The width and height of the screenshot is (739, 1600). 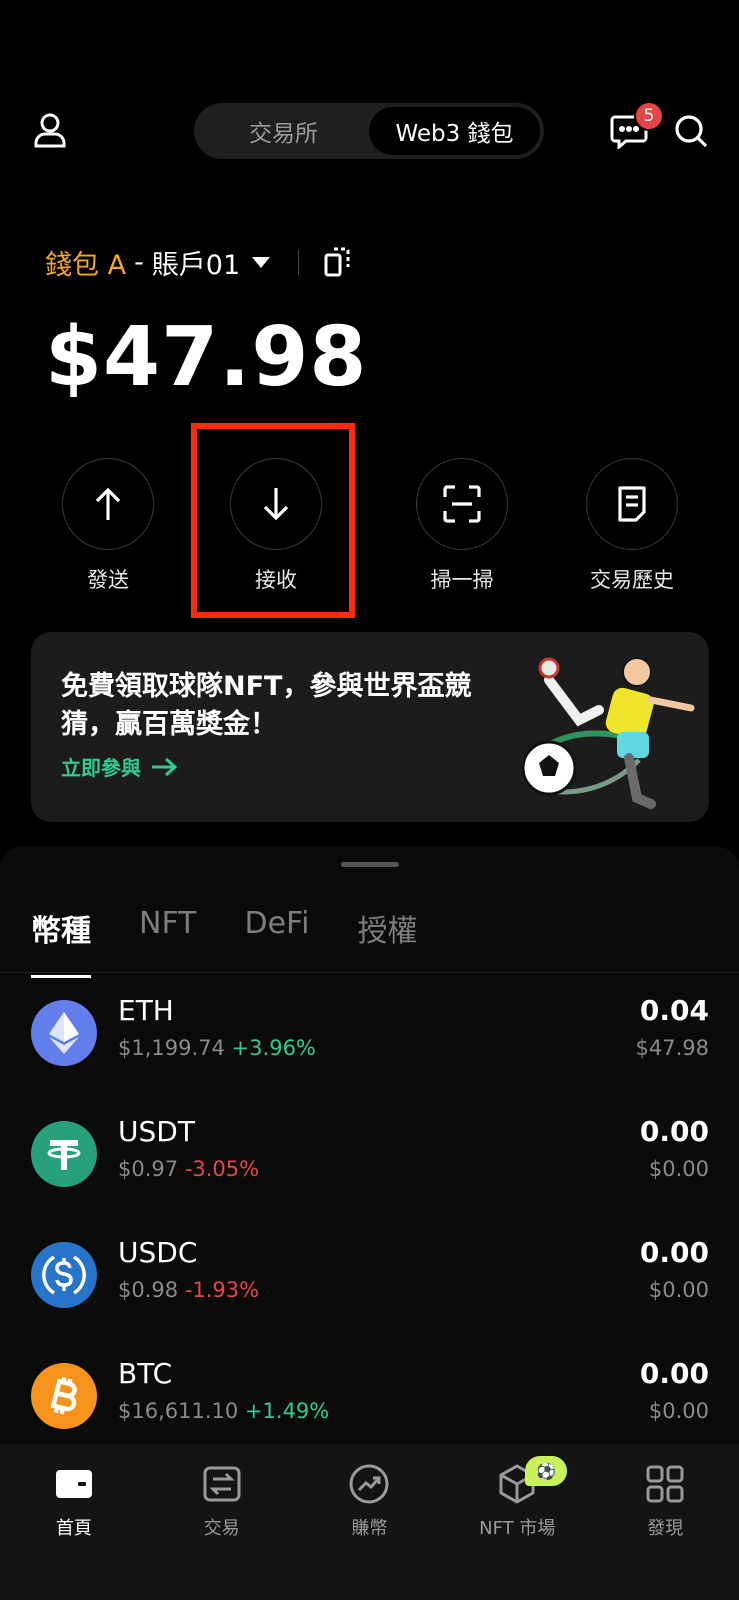 I want to click on scan-button, so click(x=462, y=504).